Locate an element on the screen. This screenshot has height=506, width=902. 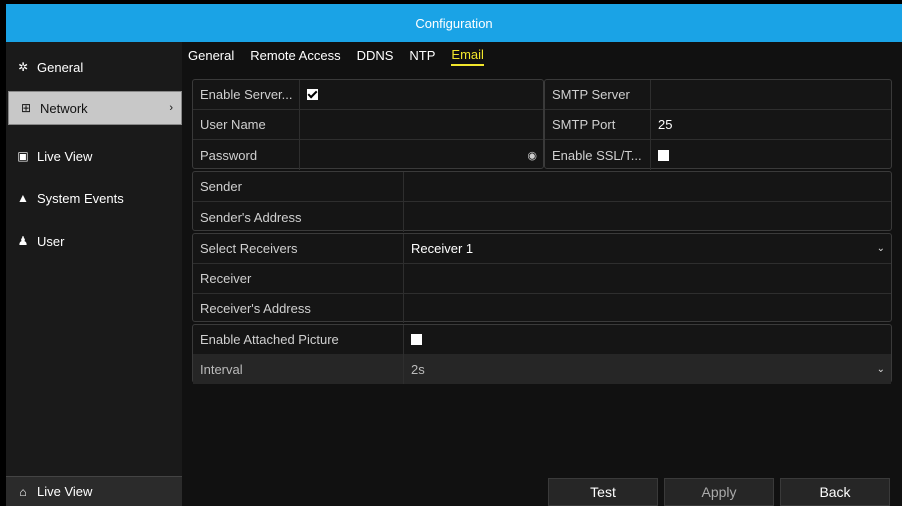
sender-address-row: Sender's Address is located at coordinates (542, 217).